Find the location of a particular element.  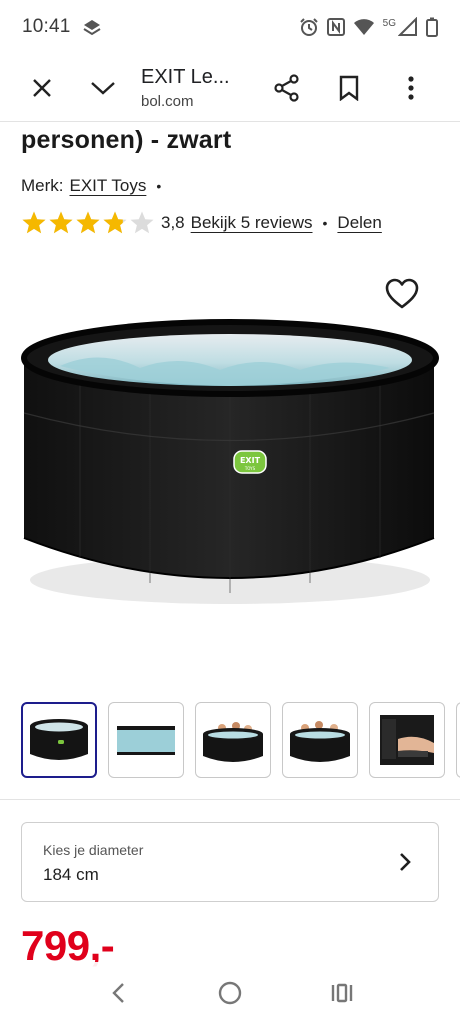

product-title: personen) - zwart is located at coordinates (126, 140).